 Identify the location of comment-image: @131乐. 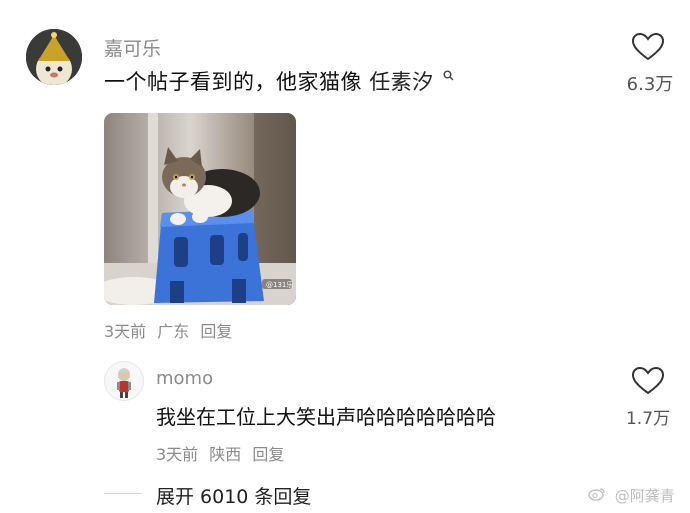
(200, 209).